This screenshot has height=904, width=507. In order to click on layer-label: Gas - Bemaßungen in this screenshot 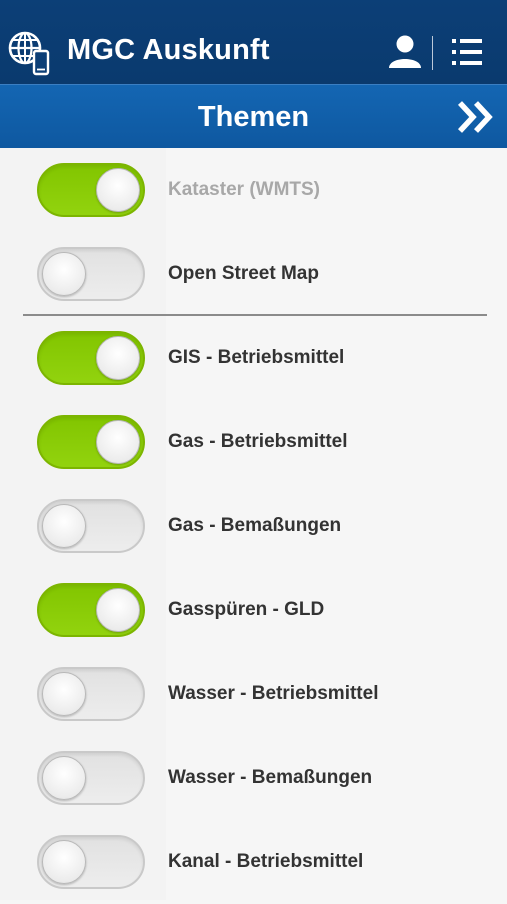, I will do `click(255, 525)`.